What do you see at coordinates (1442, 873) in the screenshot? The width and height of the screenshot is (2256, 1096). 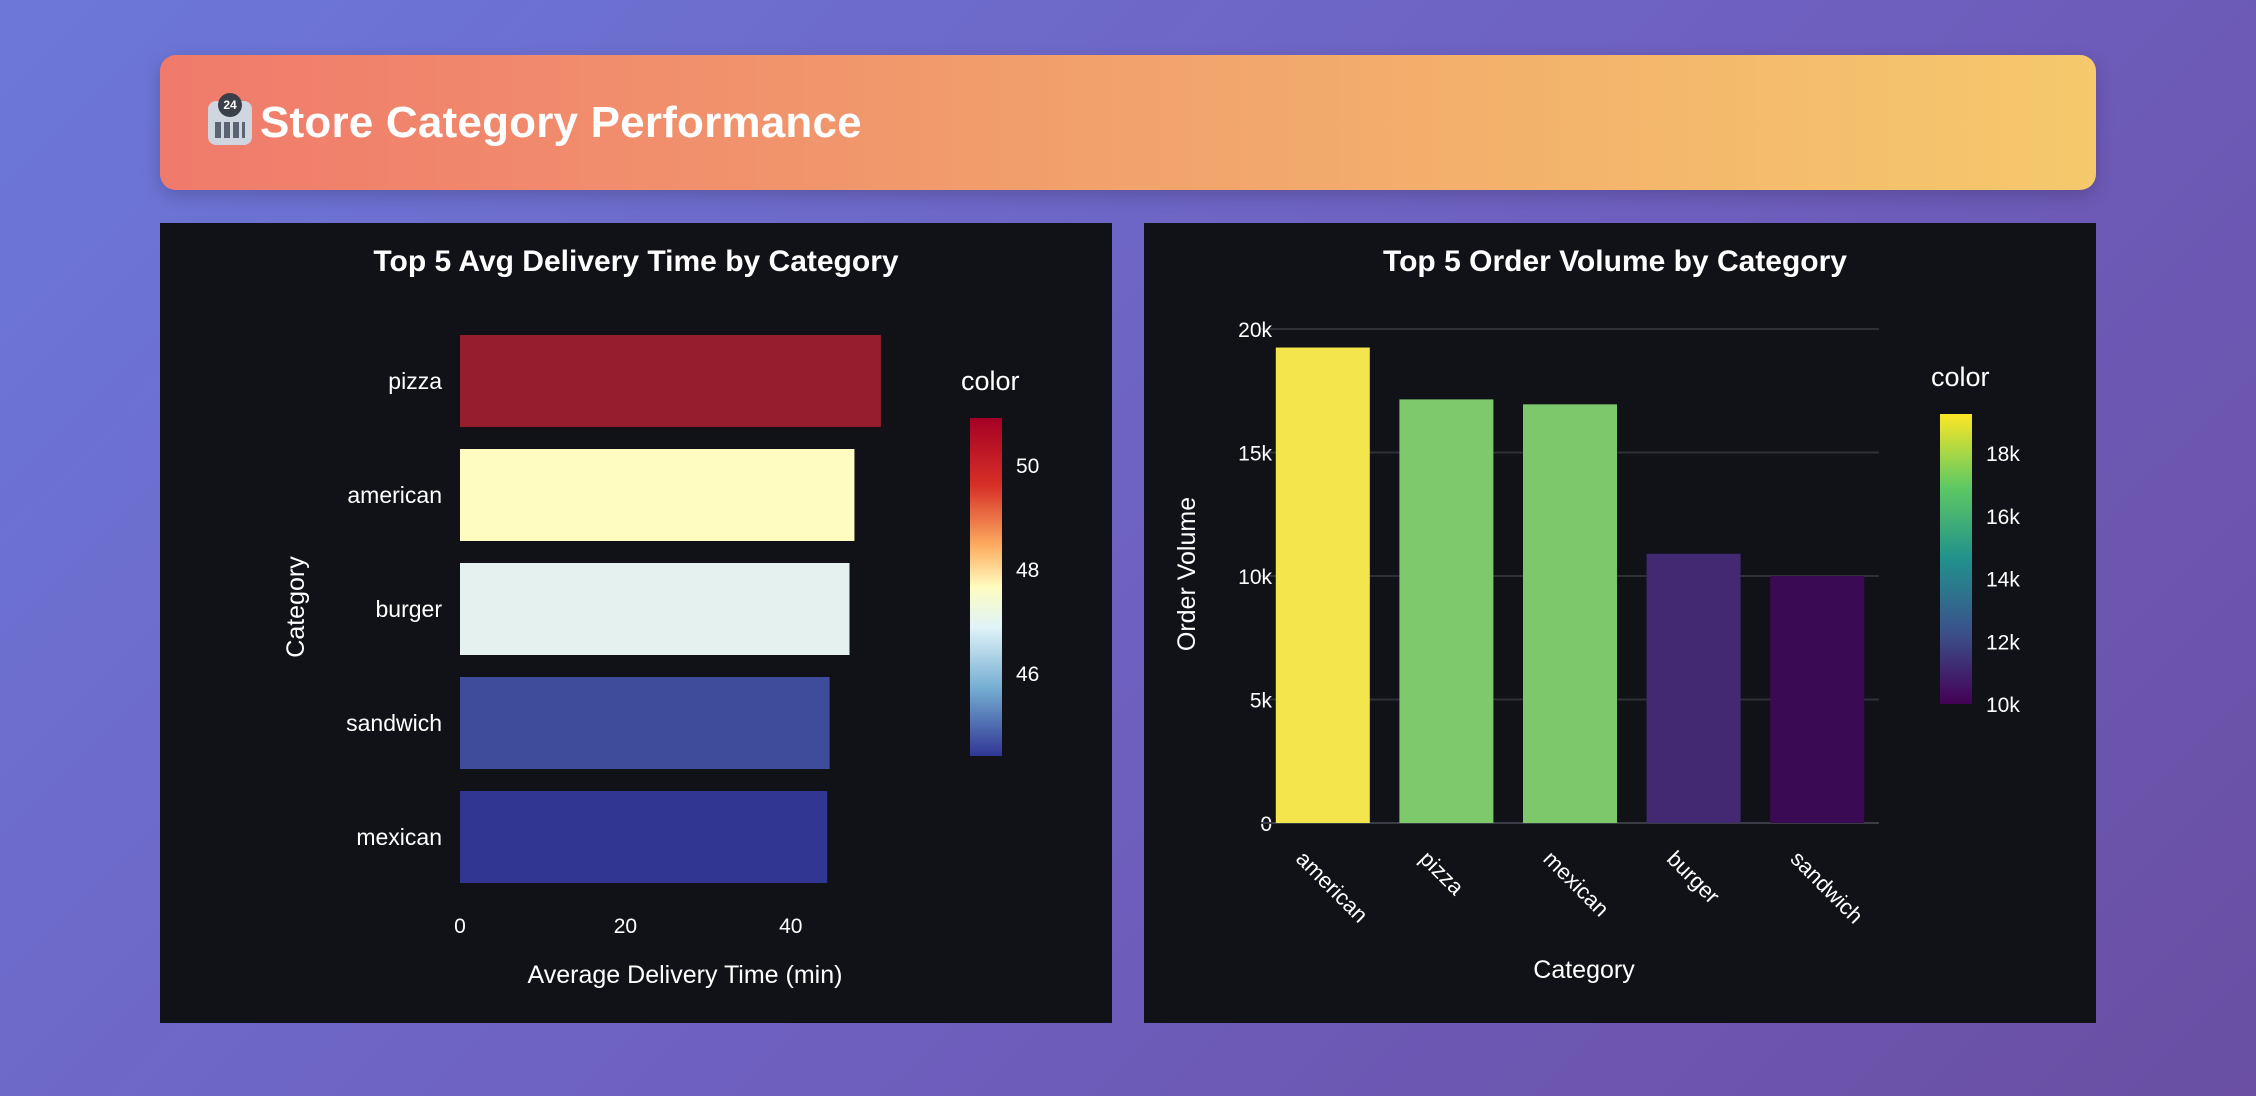 I see `x-tick-label: pizza` at bounding box center [1442, 873].